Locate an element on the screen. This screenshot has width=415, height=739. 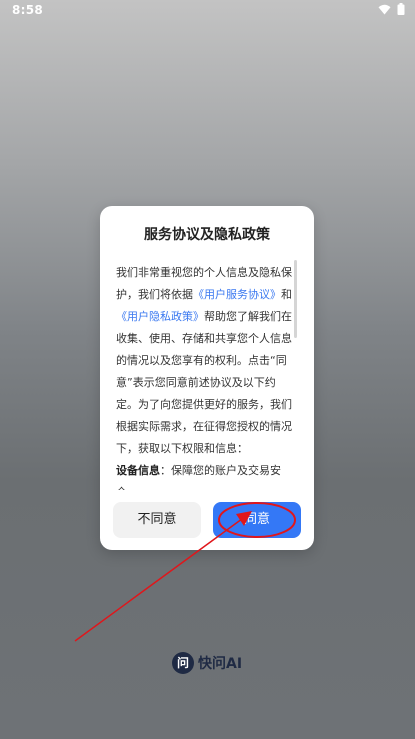
brand-name: 快问AI is located at coordinates (220, 664).